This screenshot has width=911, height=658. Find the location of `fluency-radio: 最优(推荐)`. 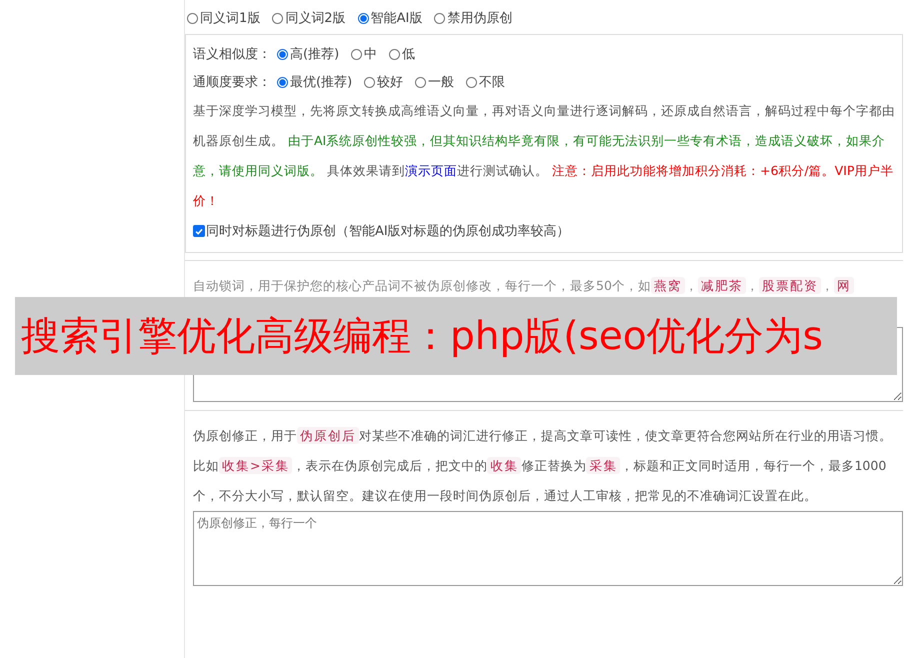

fluency-radio: 最优(推荐) is located at coordinates (314, 82).